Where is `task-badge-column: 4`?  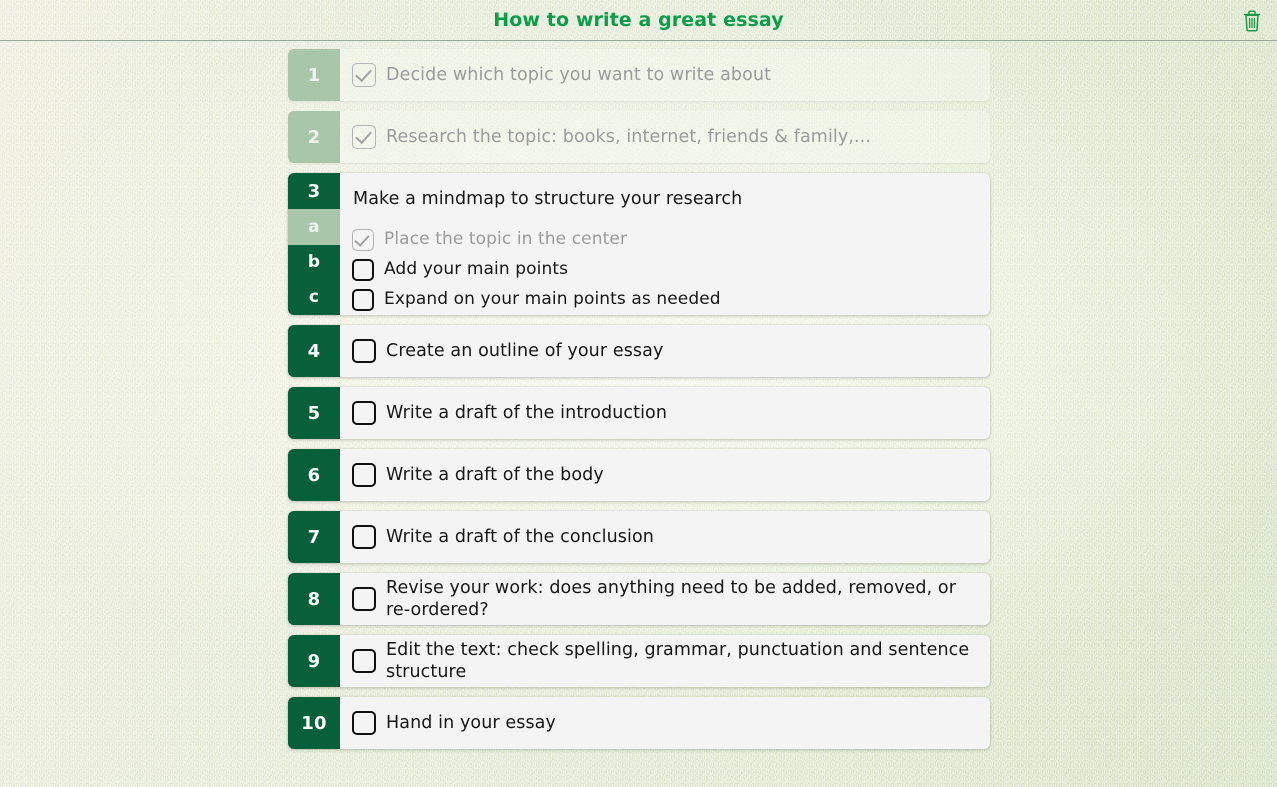
task-badge-column: 4 is located at coordinates (314, 351).